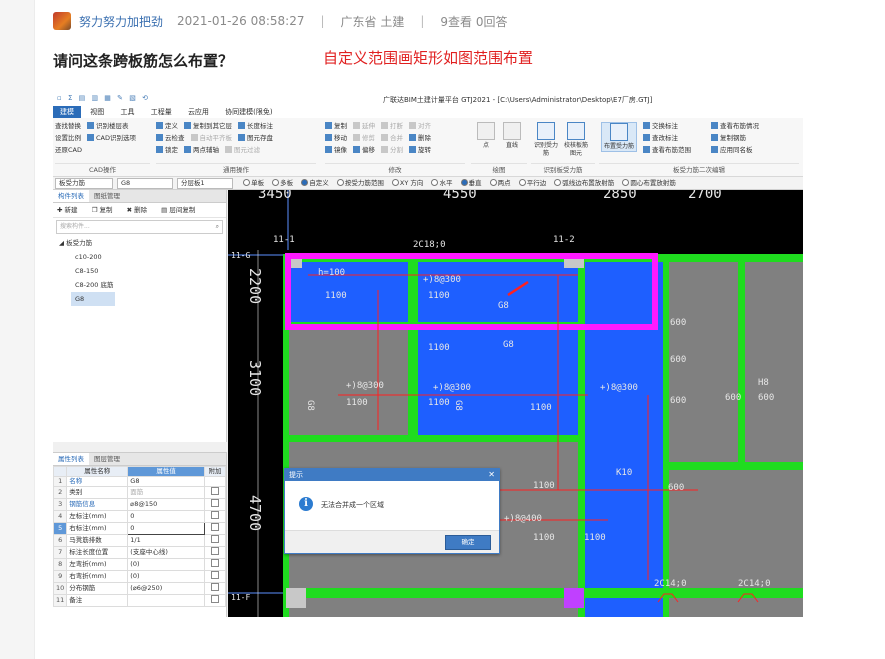 The width and height of the screenshot is (885, 659). Describe the element at coordinates (70, 210) in the screenshot. I see `new-component-button: ✚ 新建` at that location.